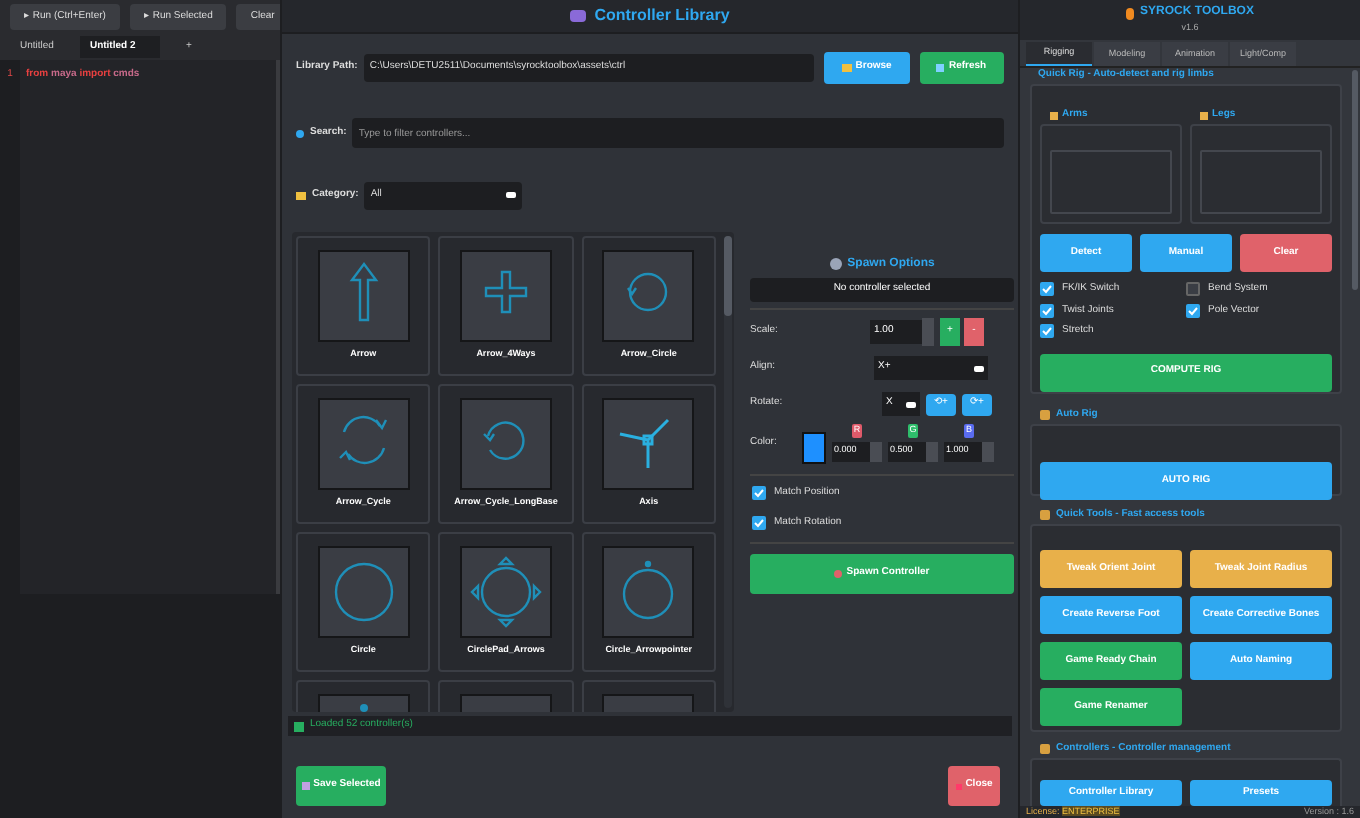 Image resolution: width=1360 pixels, height=818 pixels. What do you see at coordinates (1193, 289) in the screenshot?
I see `checkbox` at bounding box center [1193, 289].